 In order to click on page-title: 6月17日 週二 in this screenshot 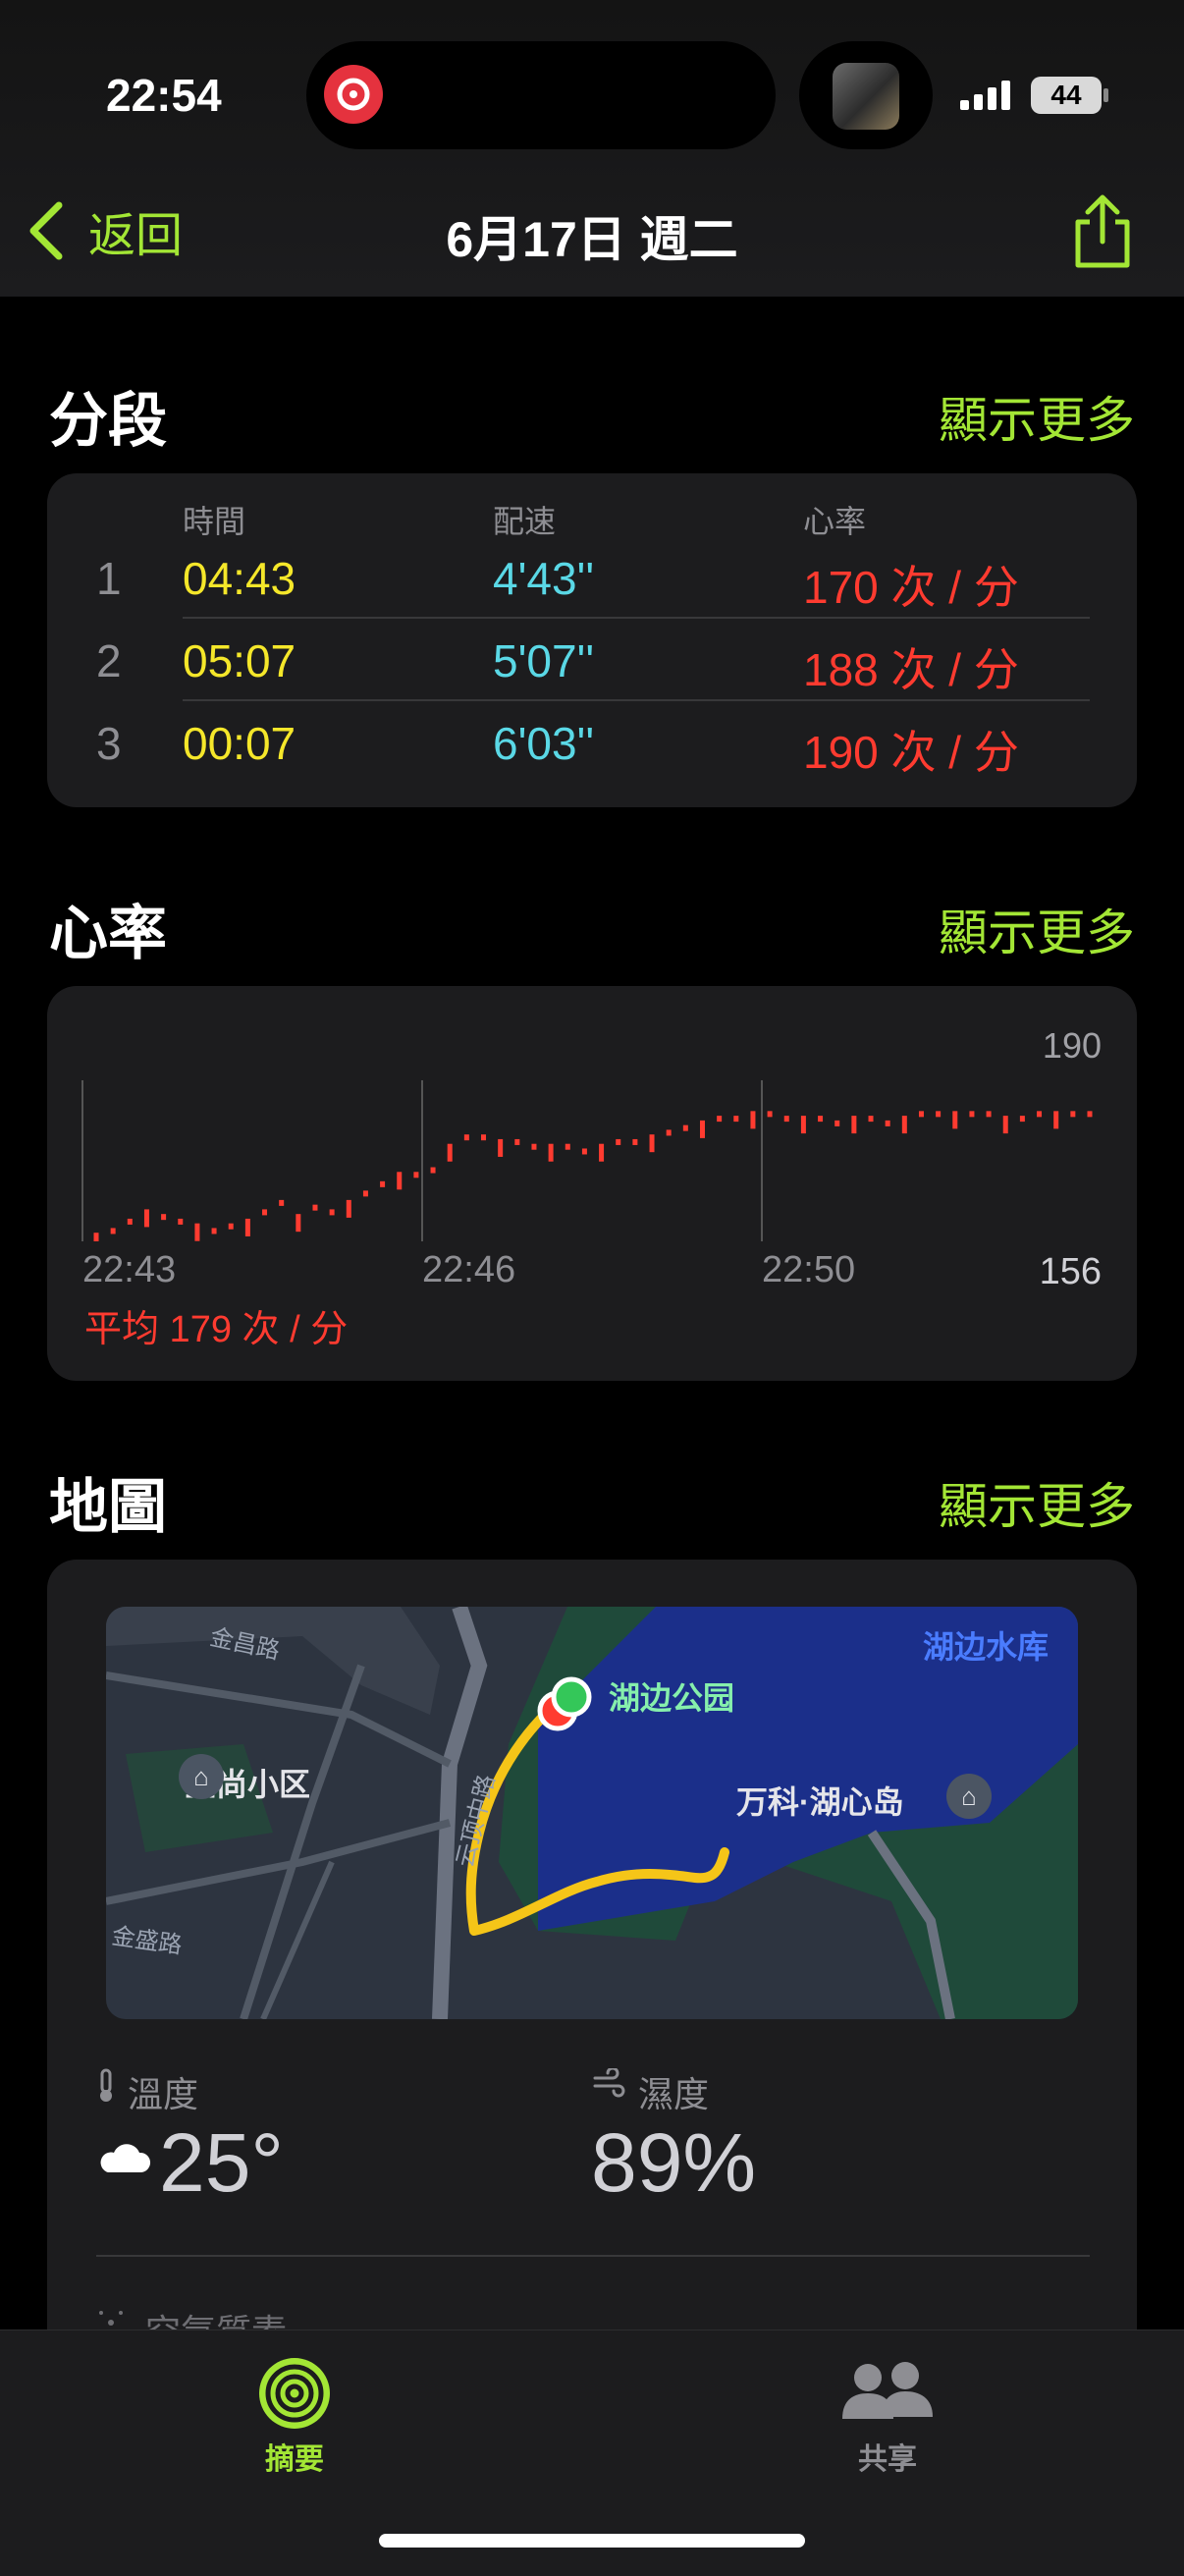, I will do `click(592, 240)`.